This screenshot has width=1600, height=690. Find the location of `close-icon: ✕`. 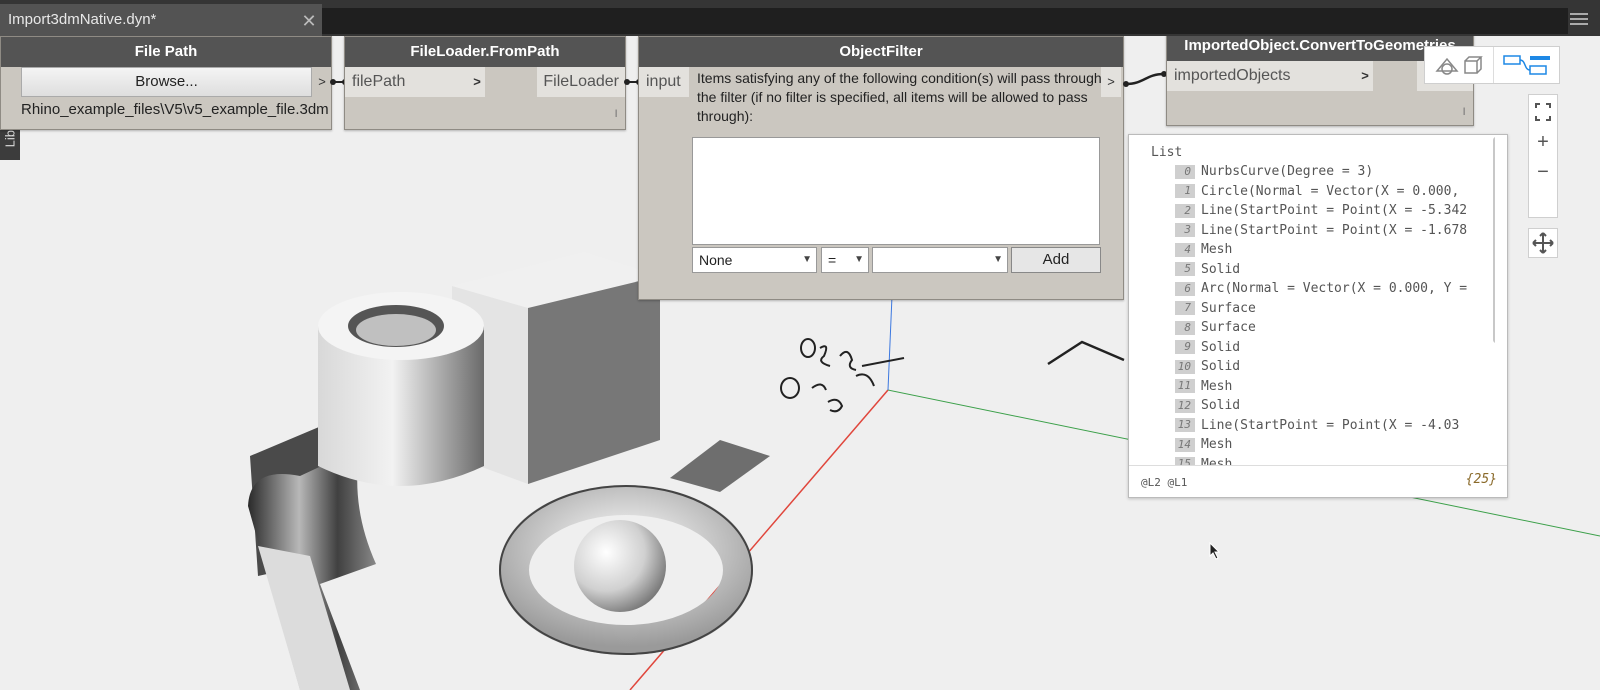

close-icon: ✕ is located at coordinates (309, 21).